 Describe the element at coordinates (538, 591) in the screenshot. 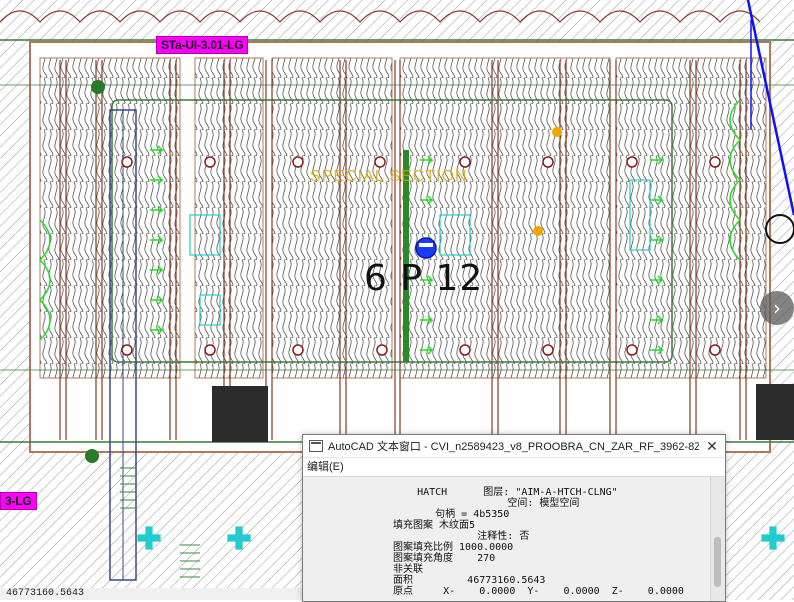

I see `output-line: 原点 X- 0.0000 Y- 0.0000 Z- 0.0000` at that location.